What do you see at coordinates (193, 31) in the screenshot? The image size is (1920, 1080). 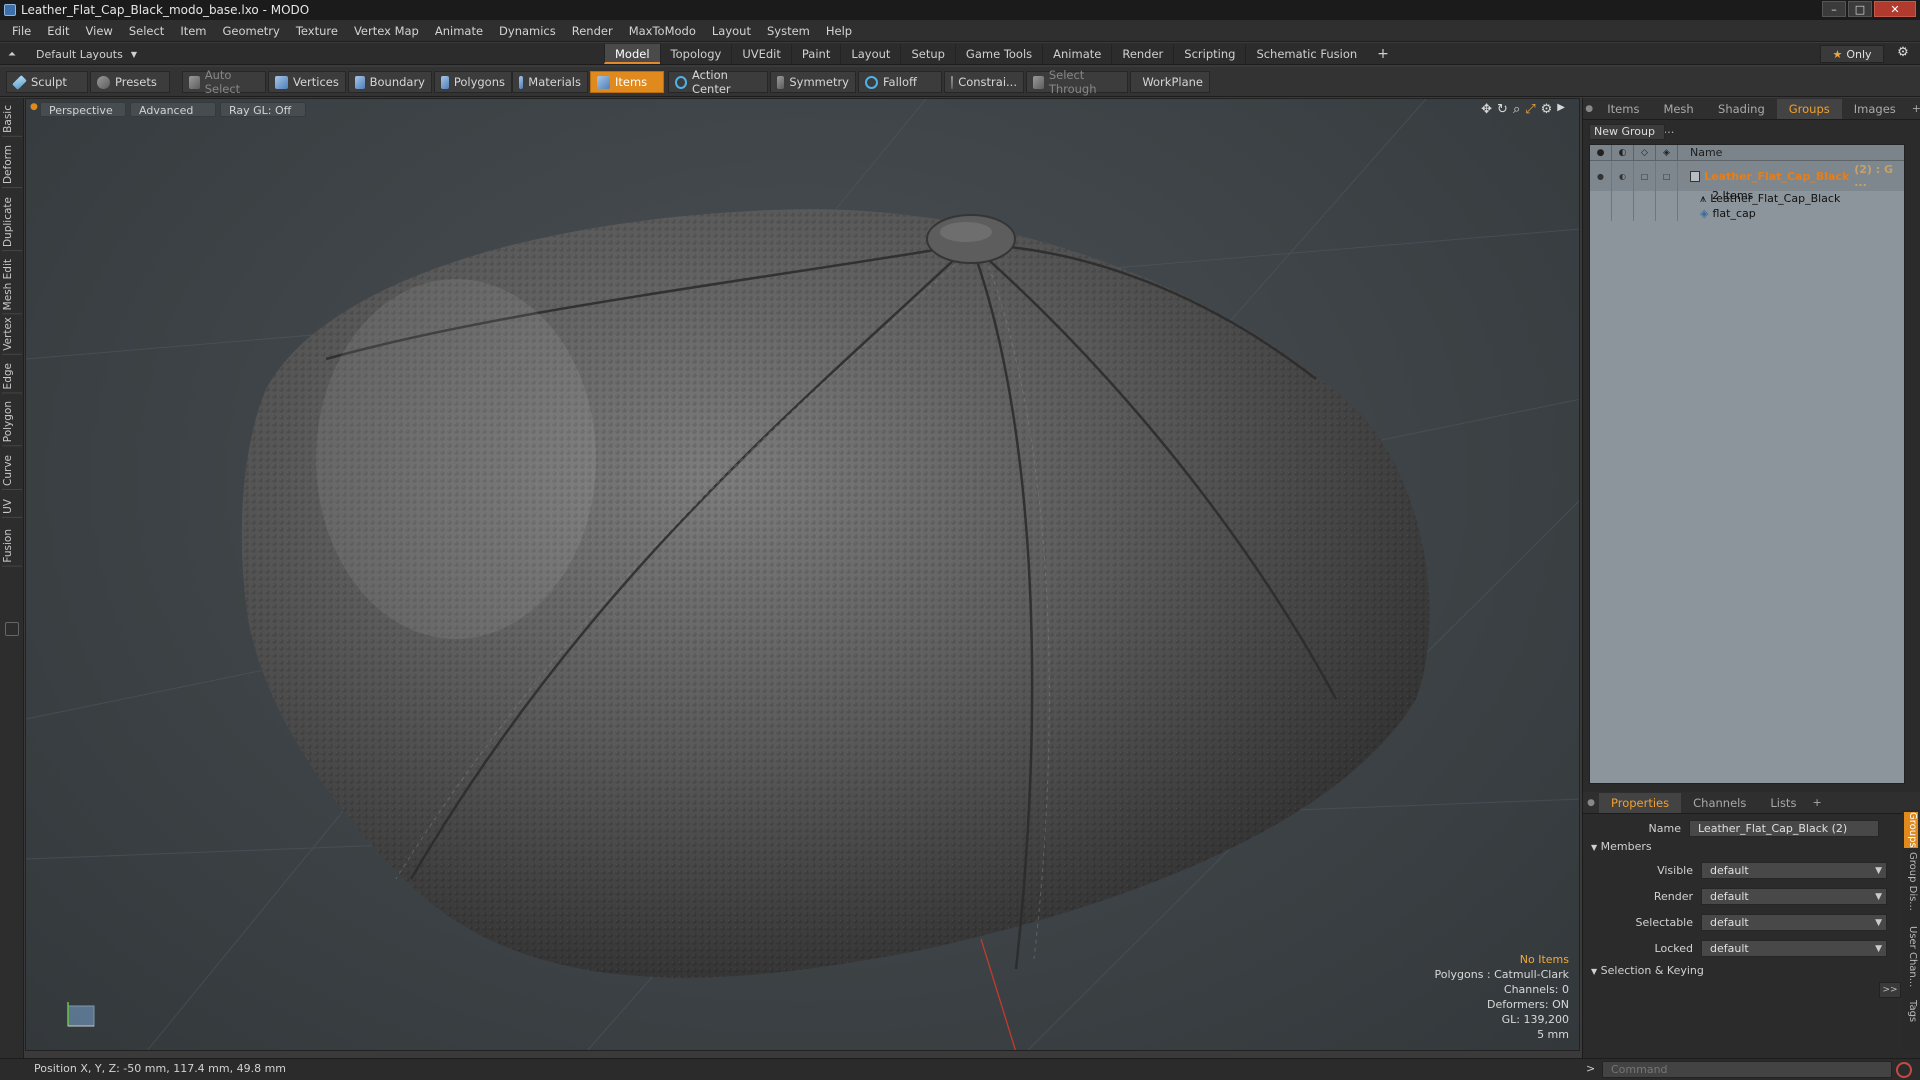 I see `menu-item: Item` at bounding box center [193, 31].